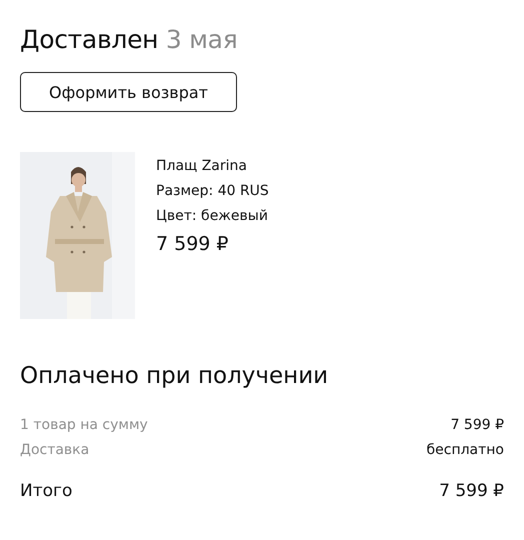  Describe the element at coordinates (175, 376) in the screenshot. I see `payment-title: Оплачено при получении` at that location.